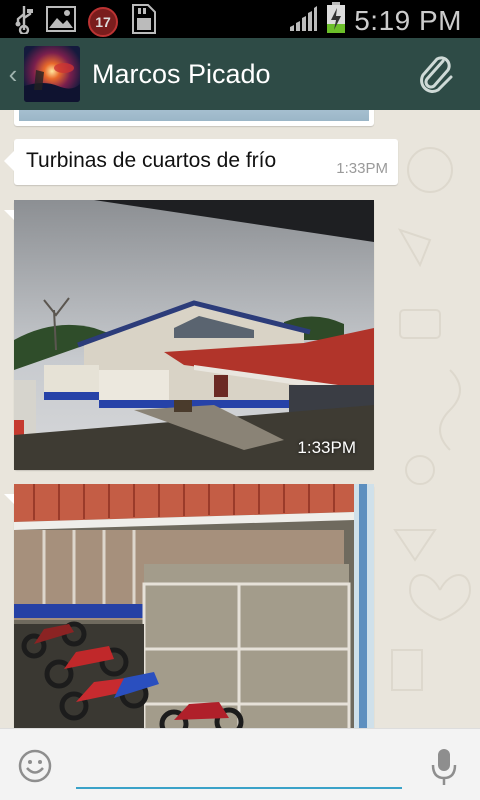  What do you see at coordinates (408, 20) in the screenshot?
I see `status-time: 5:19 PM` at bounding box center [408, 20].